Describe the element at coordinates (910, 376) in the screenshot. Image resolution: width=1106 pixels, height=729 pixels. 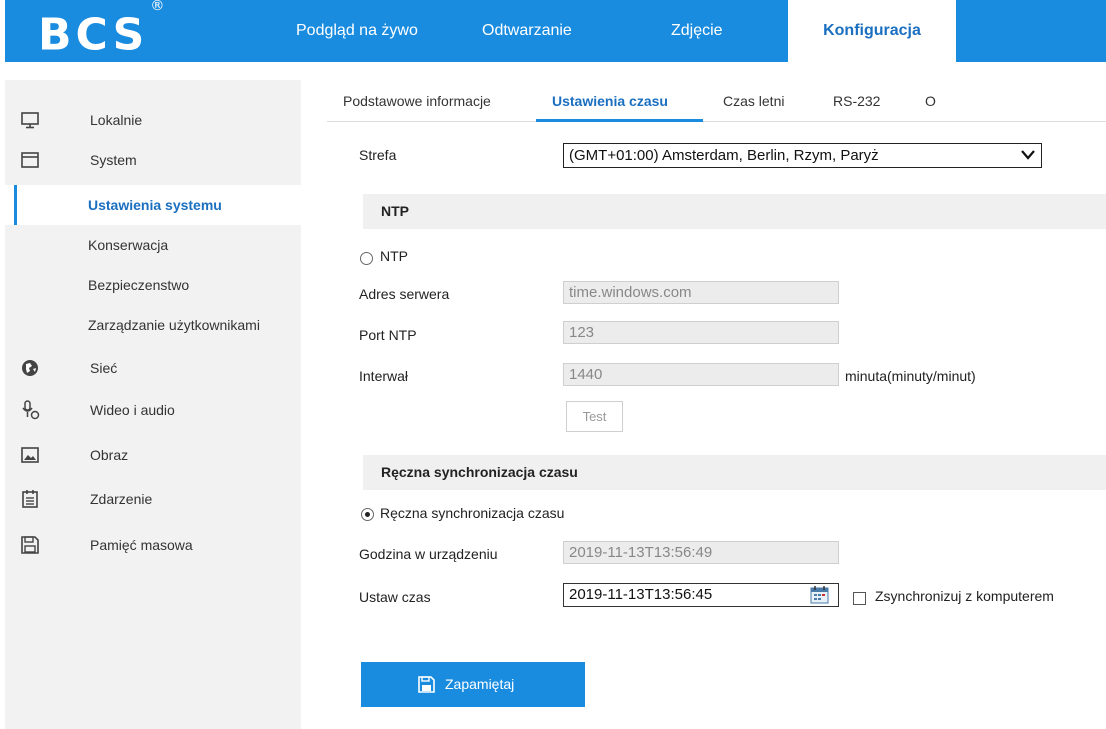
I see `interval-unit: minuta(minuty/minut)` at that location.